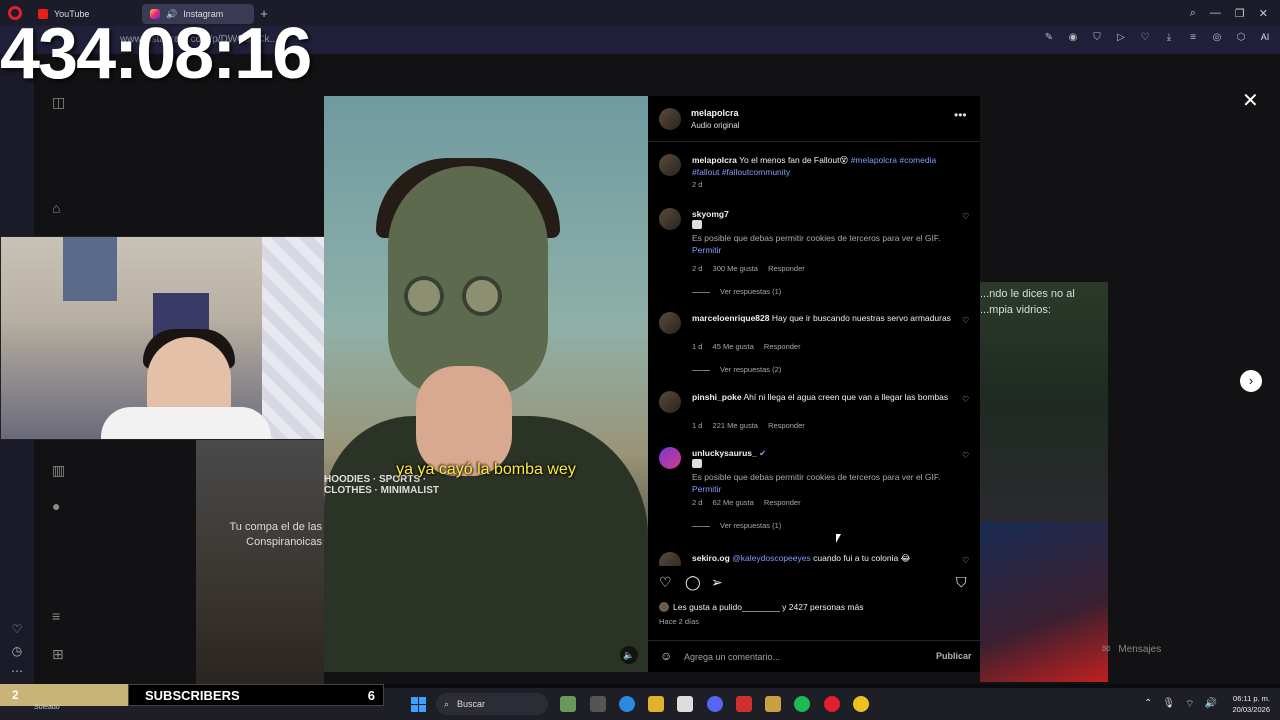  What do you see at coordinates (1097, 37) in the screenshot?
I see `vpn-icon: ⛉` at bounding box center [1097, 37].